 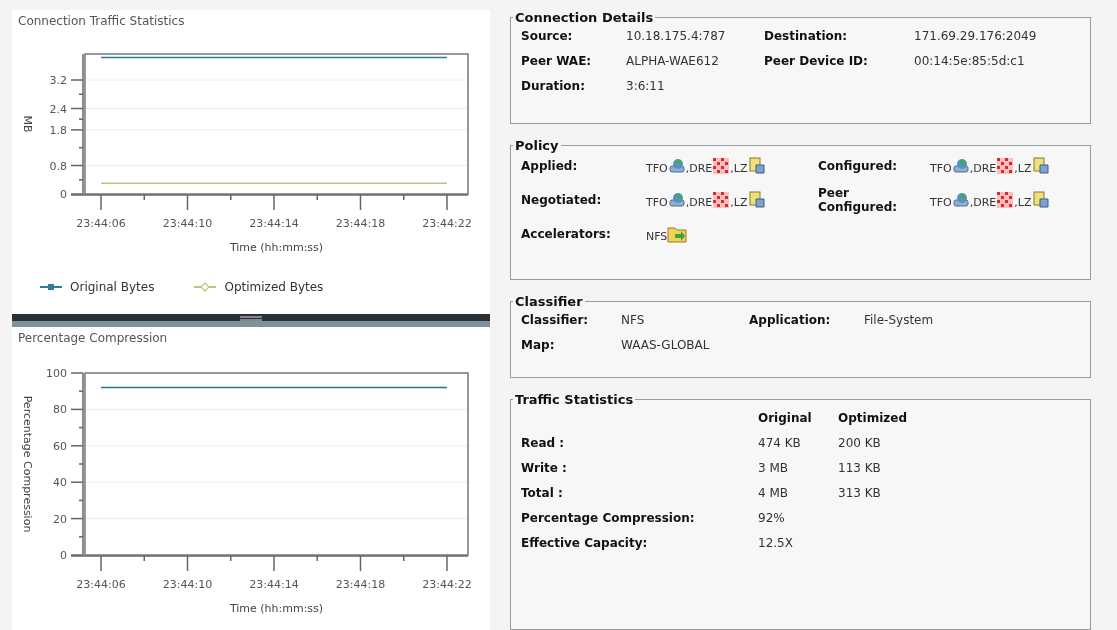 I want to click on y-tick-label: 20, so click(x=60, y=519).